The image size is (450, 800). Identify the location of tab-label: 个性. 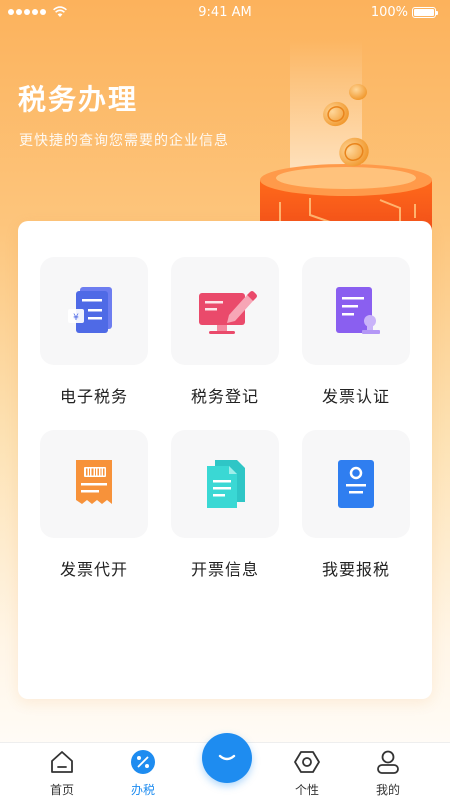
(306, 790).